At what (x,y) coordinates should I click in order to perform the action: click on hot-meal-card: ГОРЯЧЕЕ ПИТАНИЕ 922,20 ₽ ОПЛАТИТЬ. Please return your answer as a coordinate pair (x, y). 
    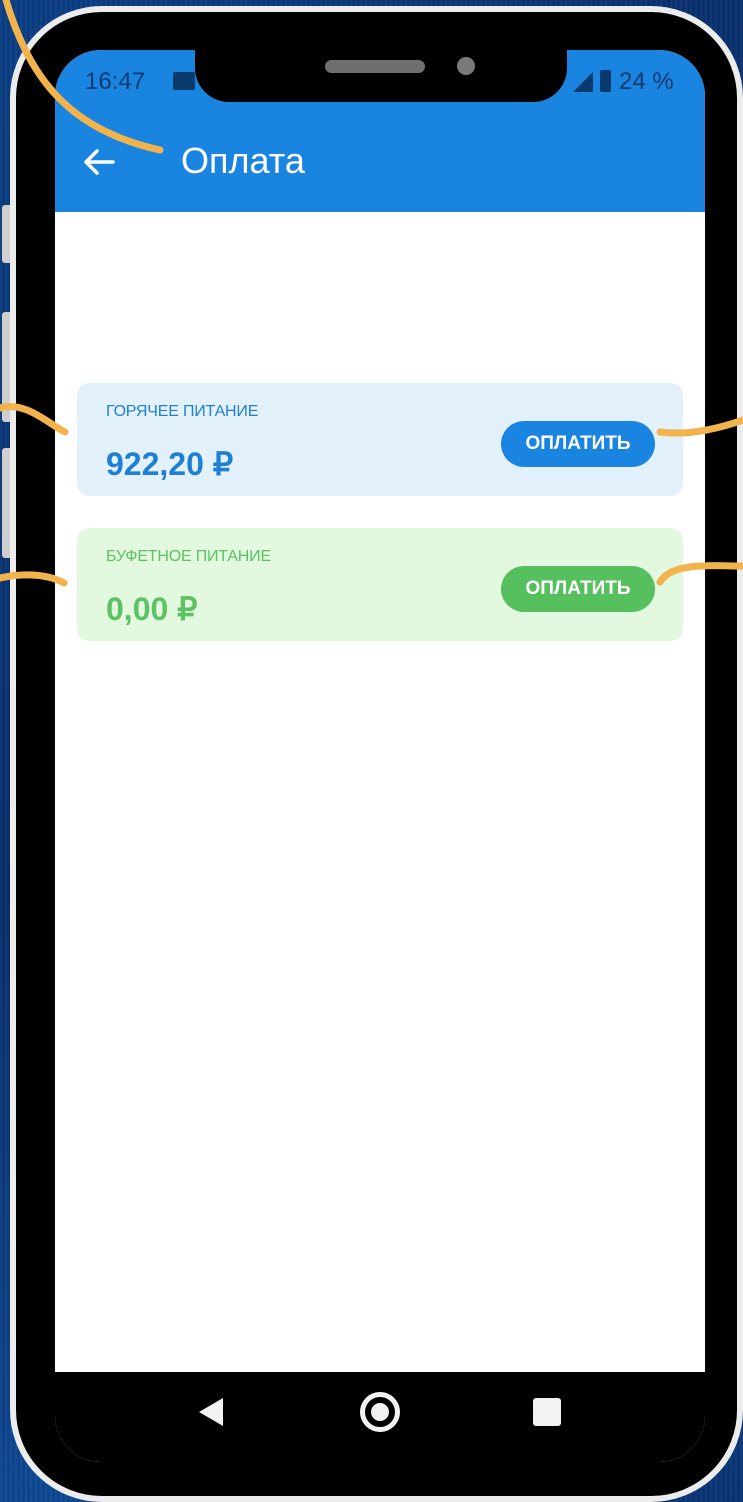
    Looking at the image, I should click on (380, 439).